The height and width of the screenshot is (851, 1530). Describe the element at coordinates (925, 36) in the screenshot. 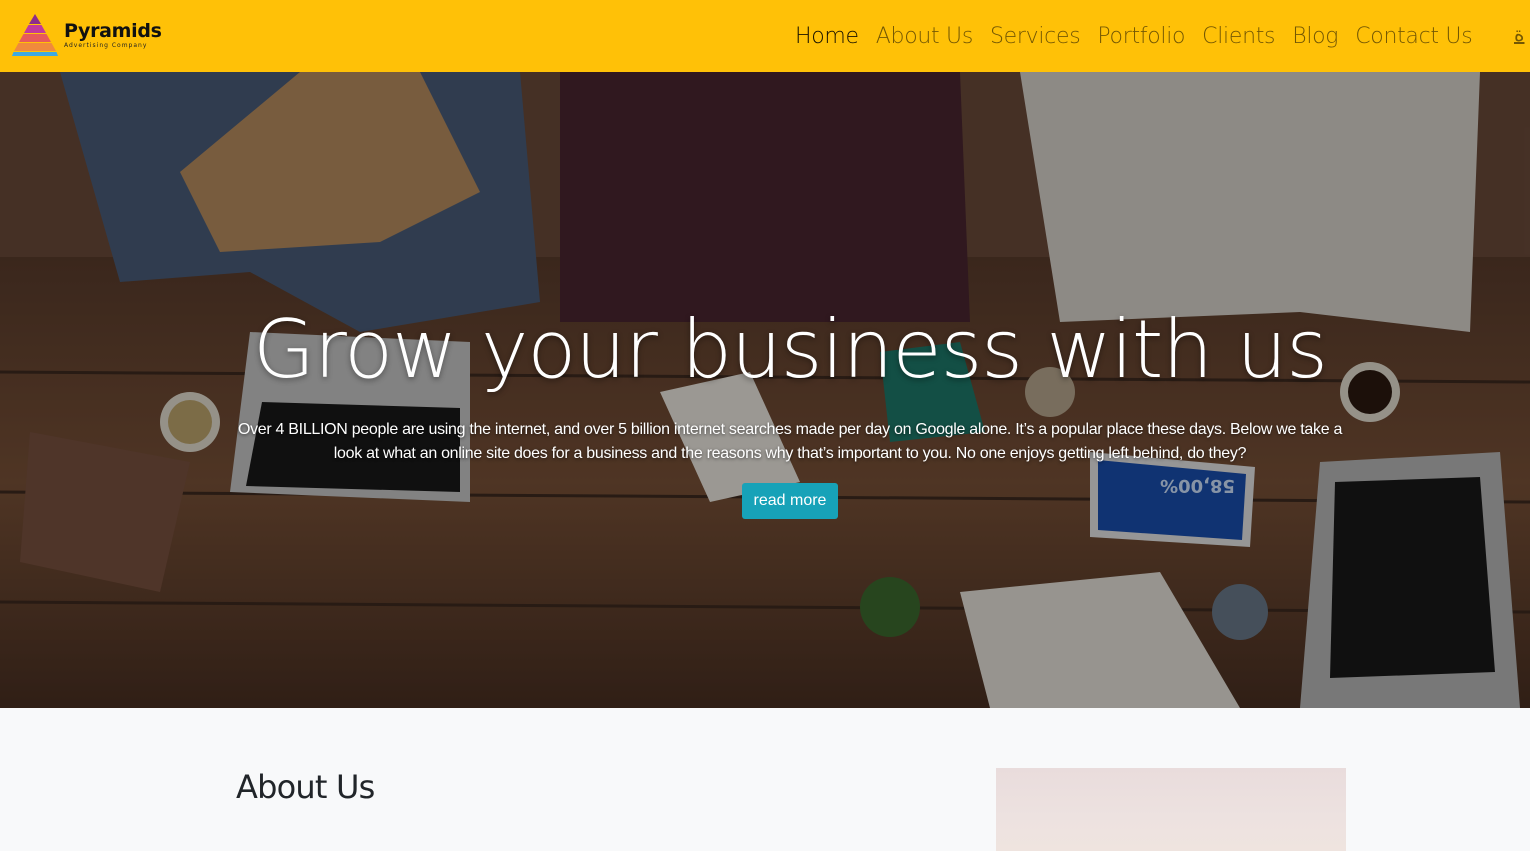

I see `nav-item-about-us: About Us` at that location.